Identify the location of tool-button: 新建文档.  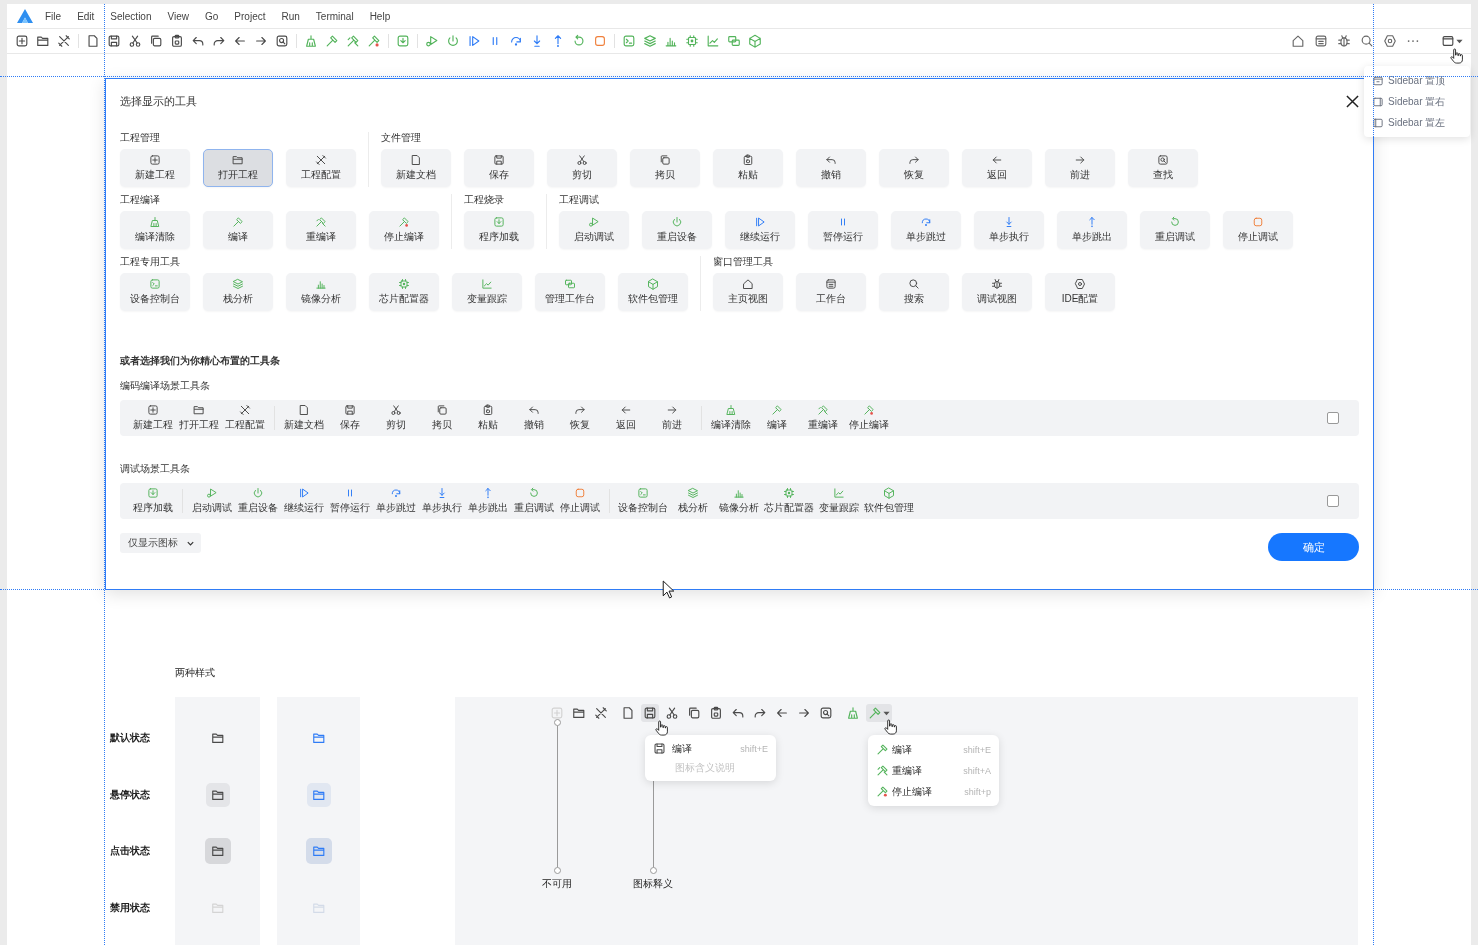
(416, 168).